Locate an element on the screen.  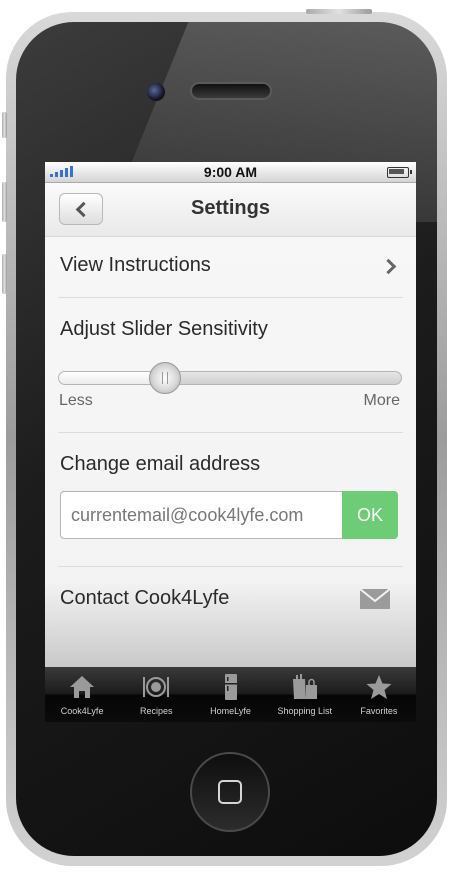
power-button is located at coordinates (339, 11).